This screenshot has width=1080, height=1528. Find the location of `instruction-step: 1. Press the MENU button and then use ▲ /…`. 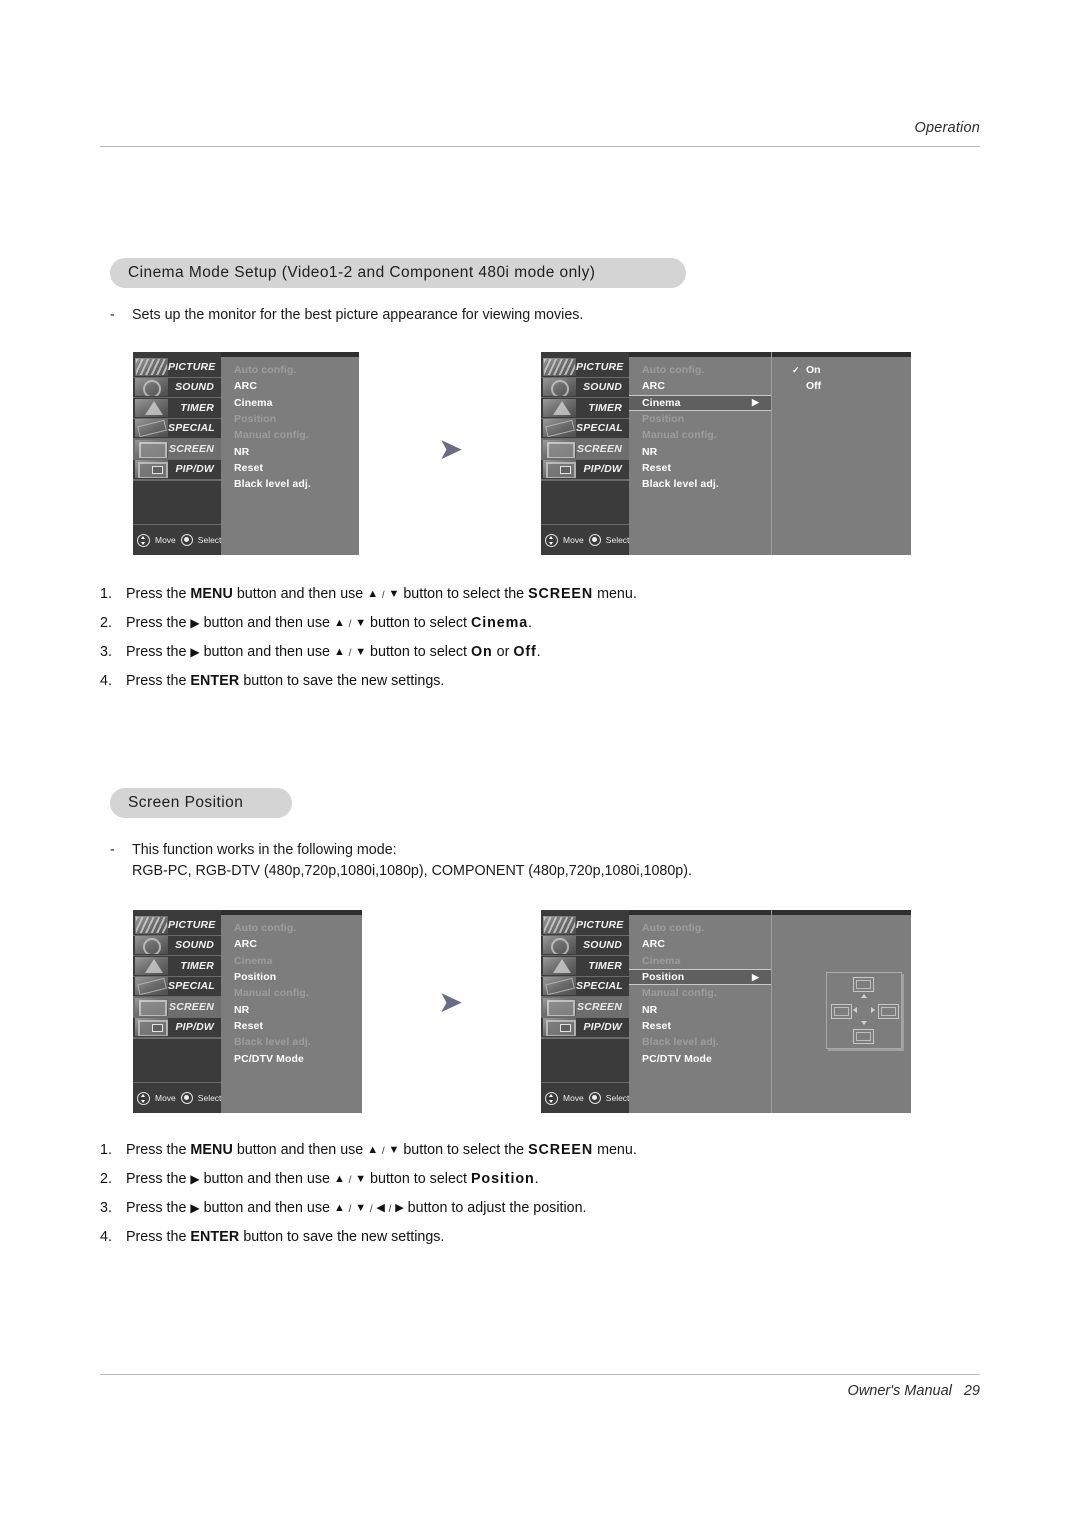

instruction-step: 1. Press the MENU button and then use ▲ /… is located at coordinates (520, 1151).